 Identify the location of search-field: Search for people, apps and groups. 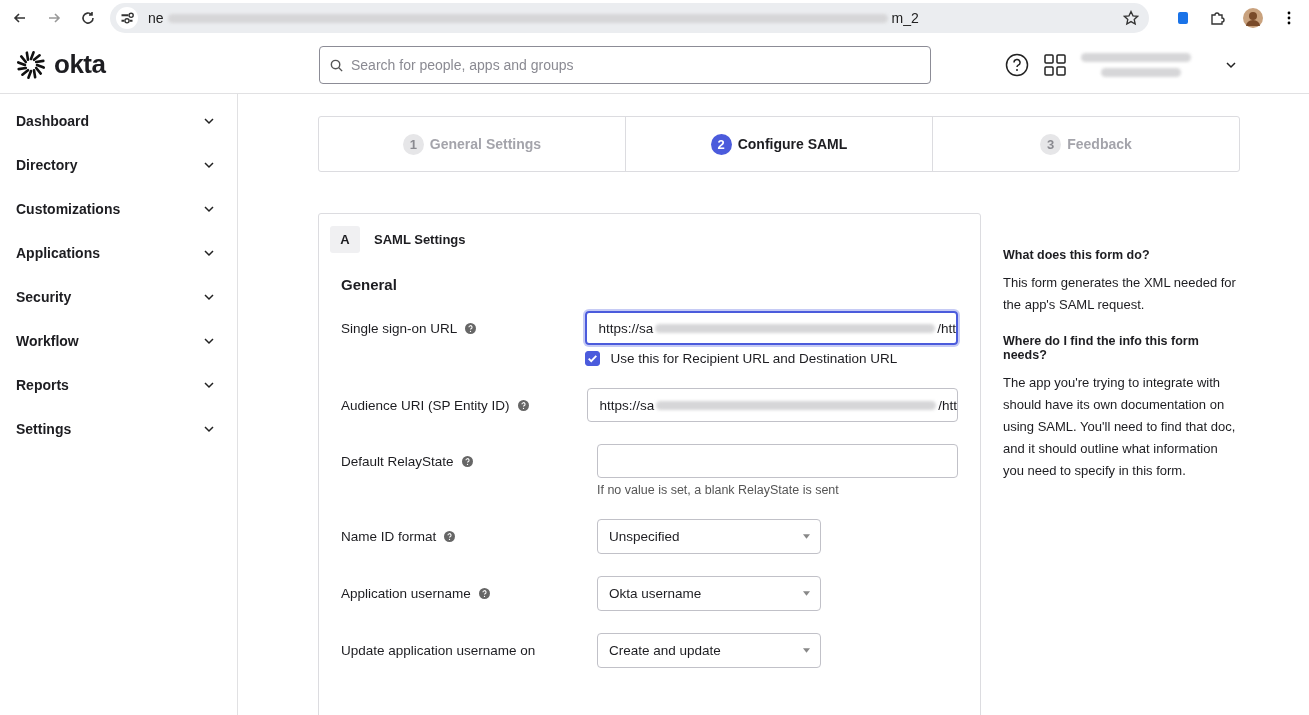
(625, 64).